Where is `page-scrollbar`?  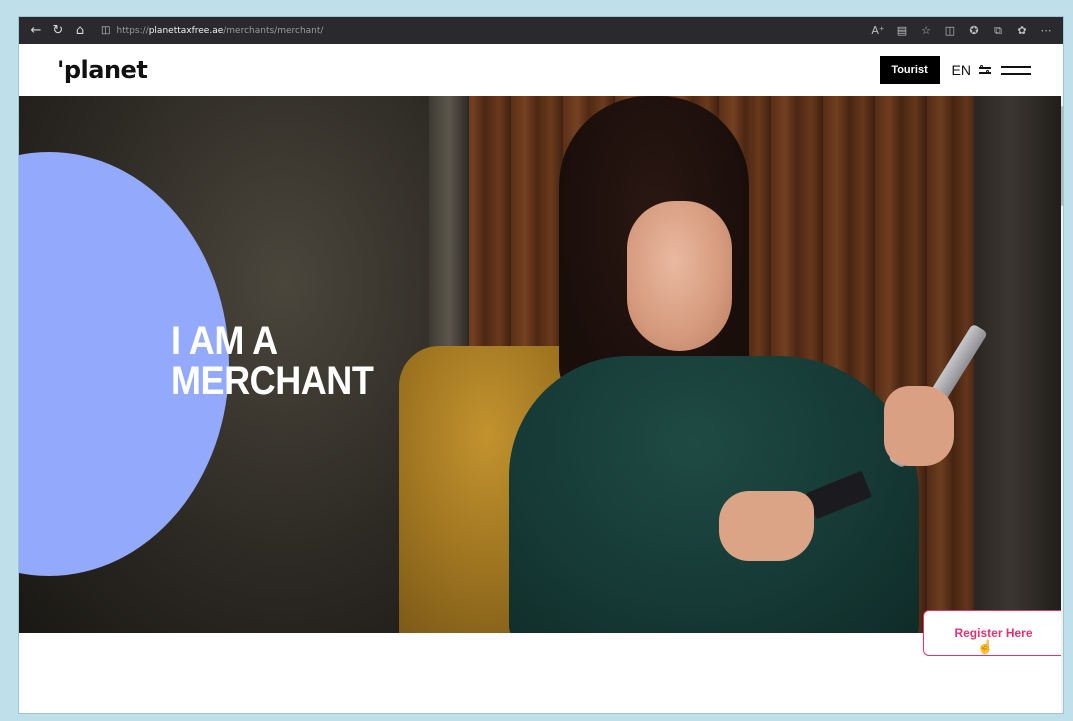
page-scrollbar is located at coordinates (1062, 404).